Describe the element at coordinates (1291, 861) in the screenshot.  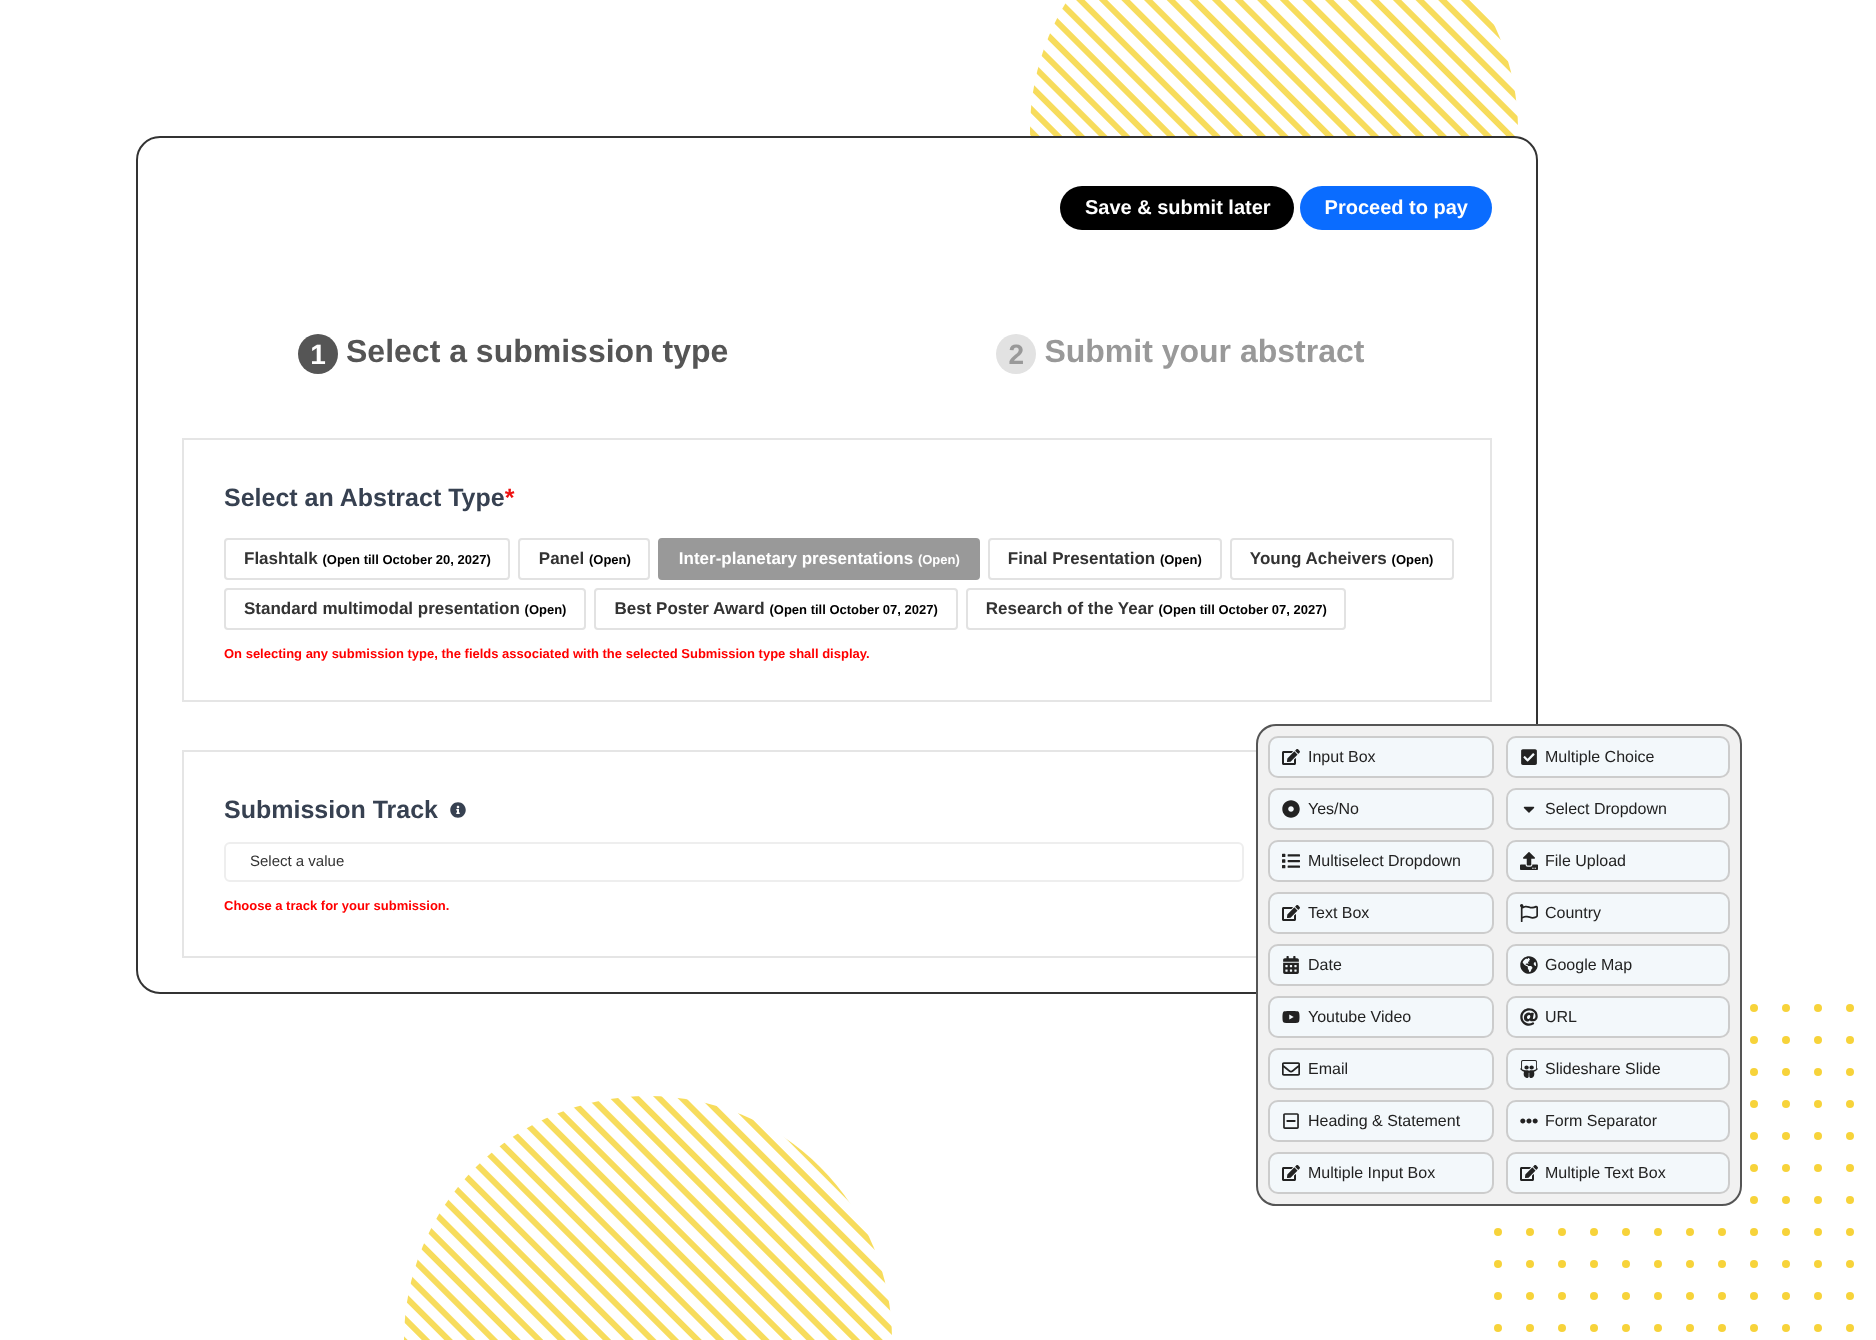
I see `list-icon` at that location.